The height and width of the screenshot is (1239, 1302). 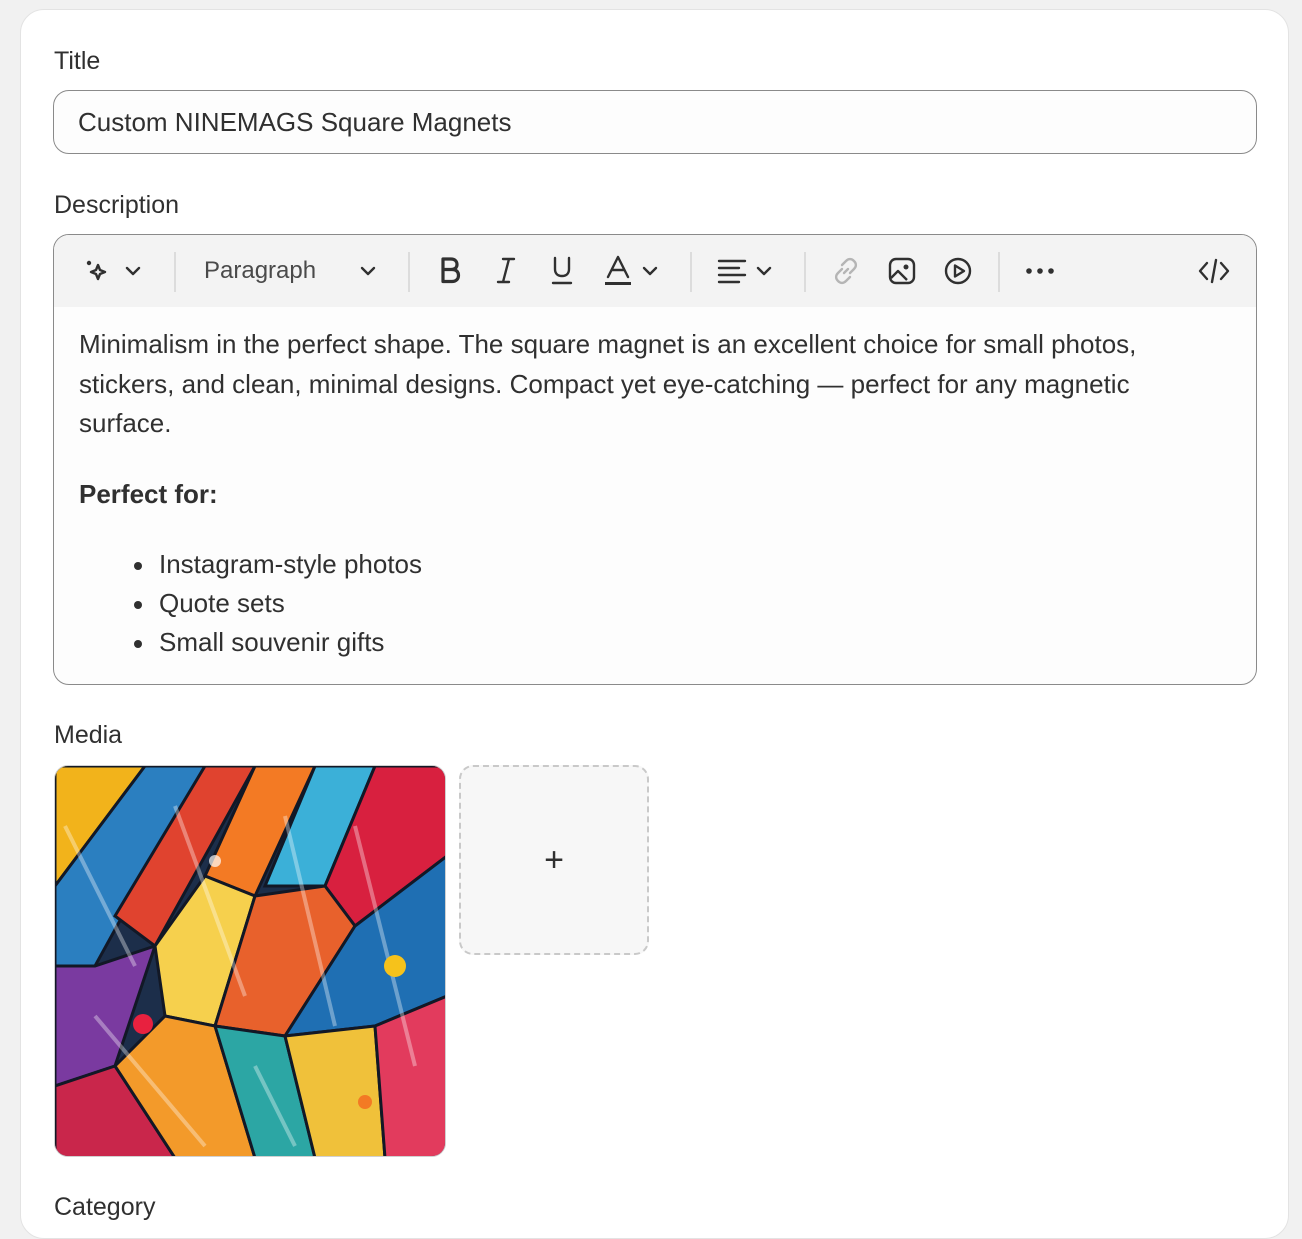 I want to click on video-icon, so click(x=958, y=271).